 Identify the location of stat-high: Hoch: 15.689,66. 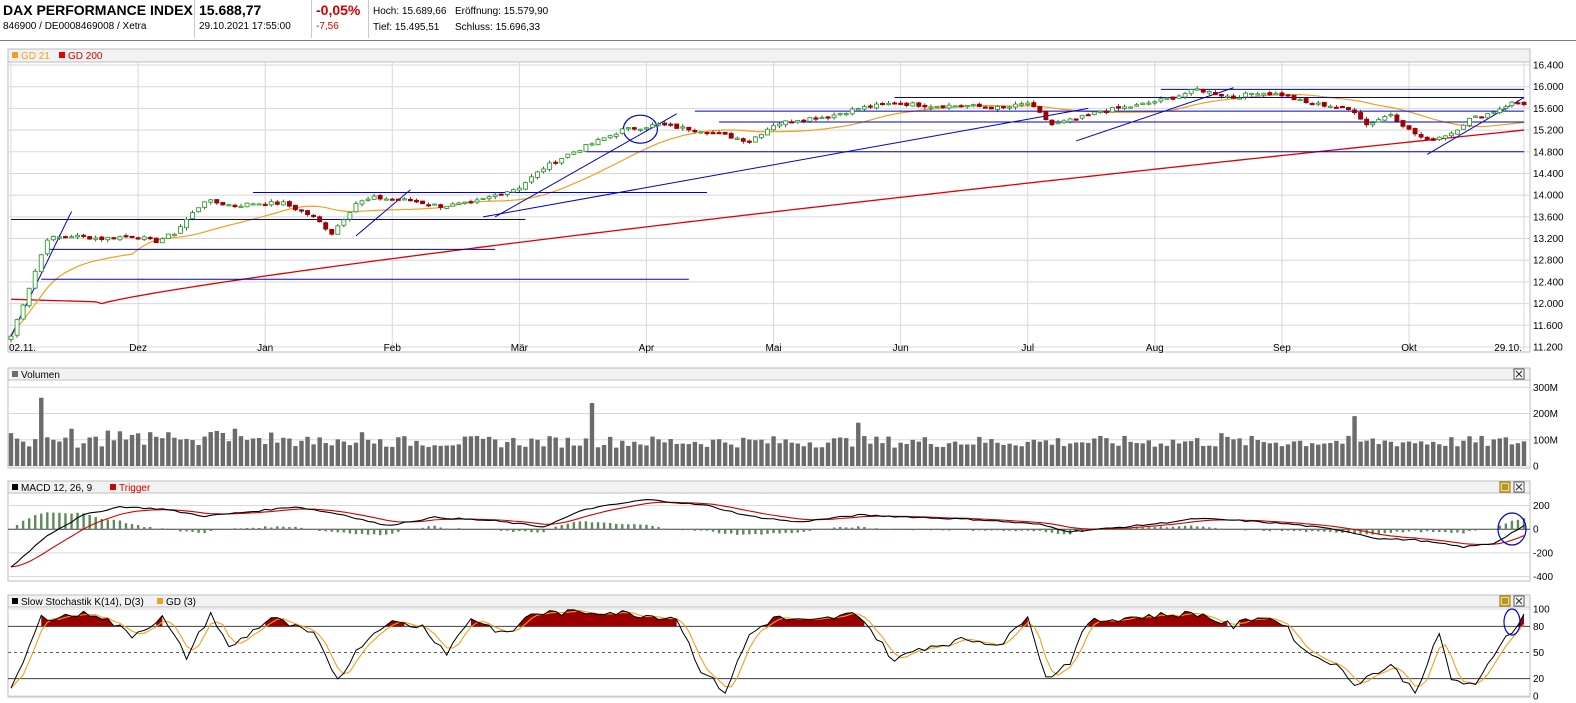
(410, 11).